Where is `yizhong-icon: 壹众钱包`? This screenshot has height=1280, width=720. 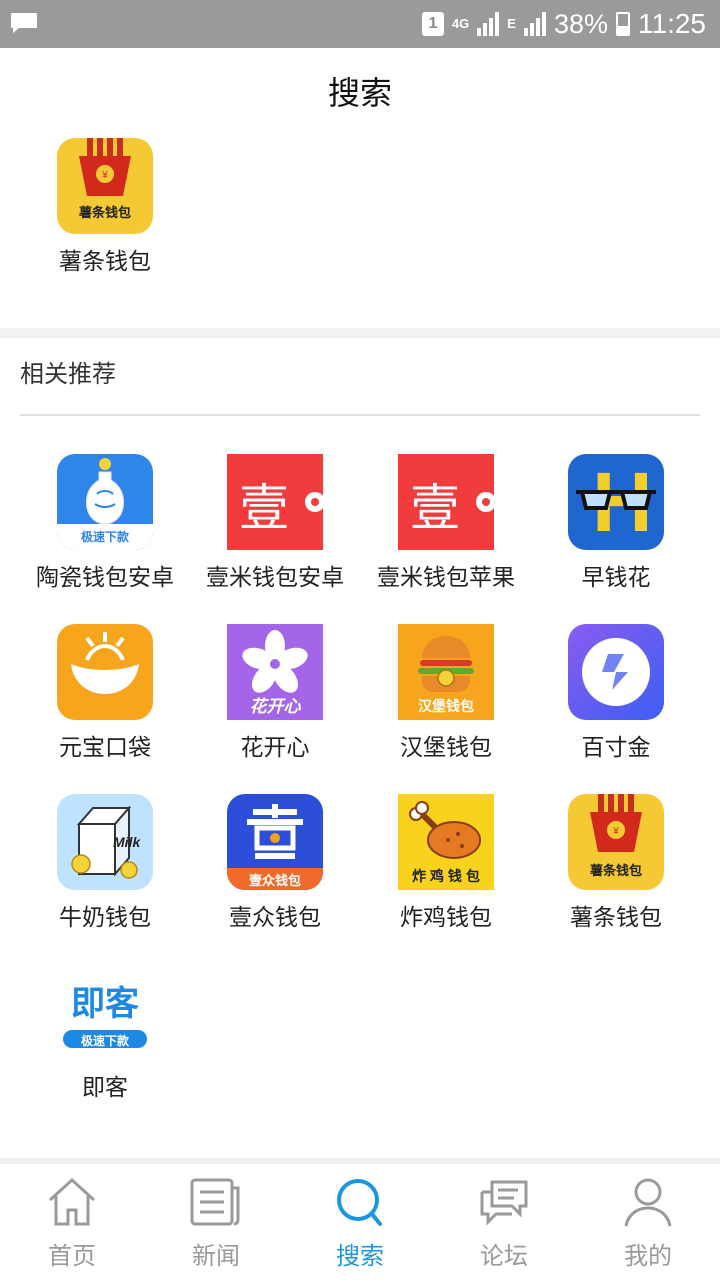 yizhong-icon: 壹众钱包 is located at coordinates (275, 842).